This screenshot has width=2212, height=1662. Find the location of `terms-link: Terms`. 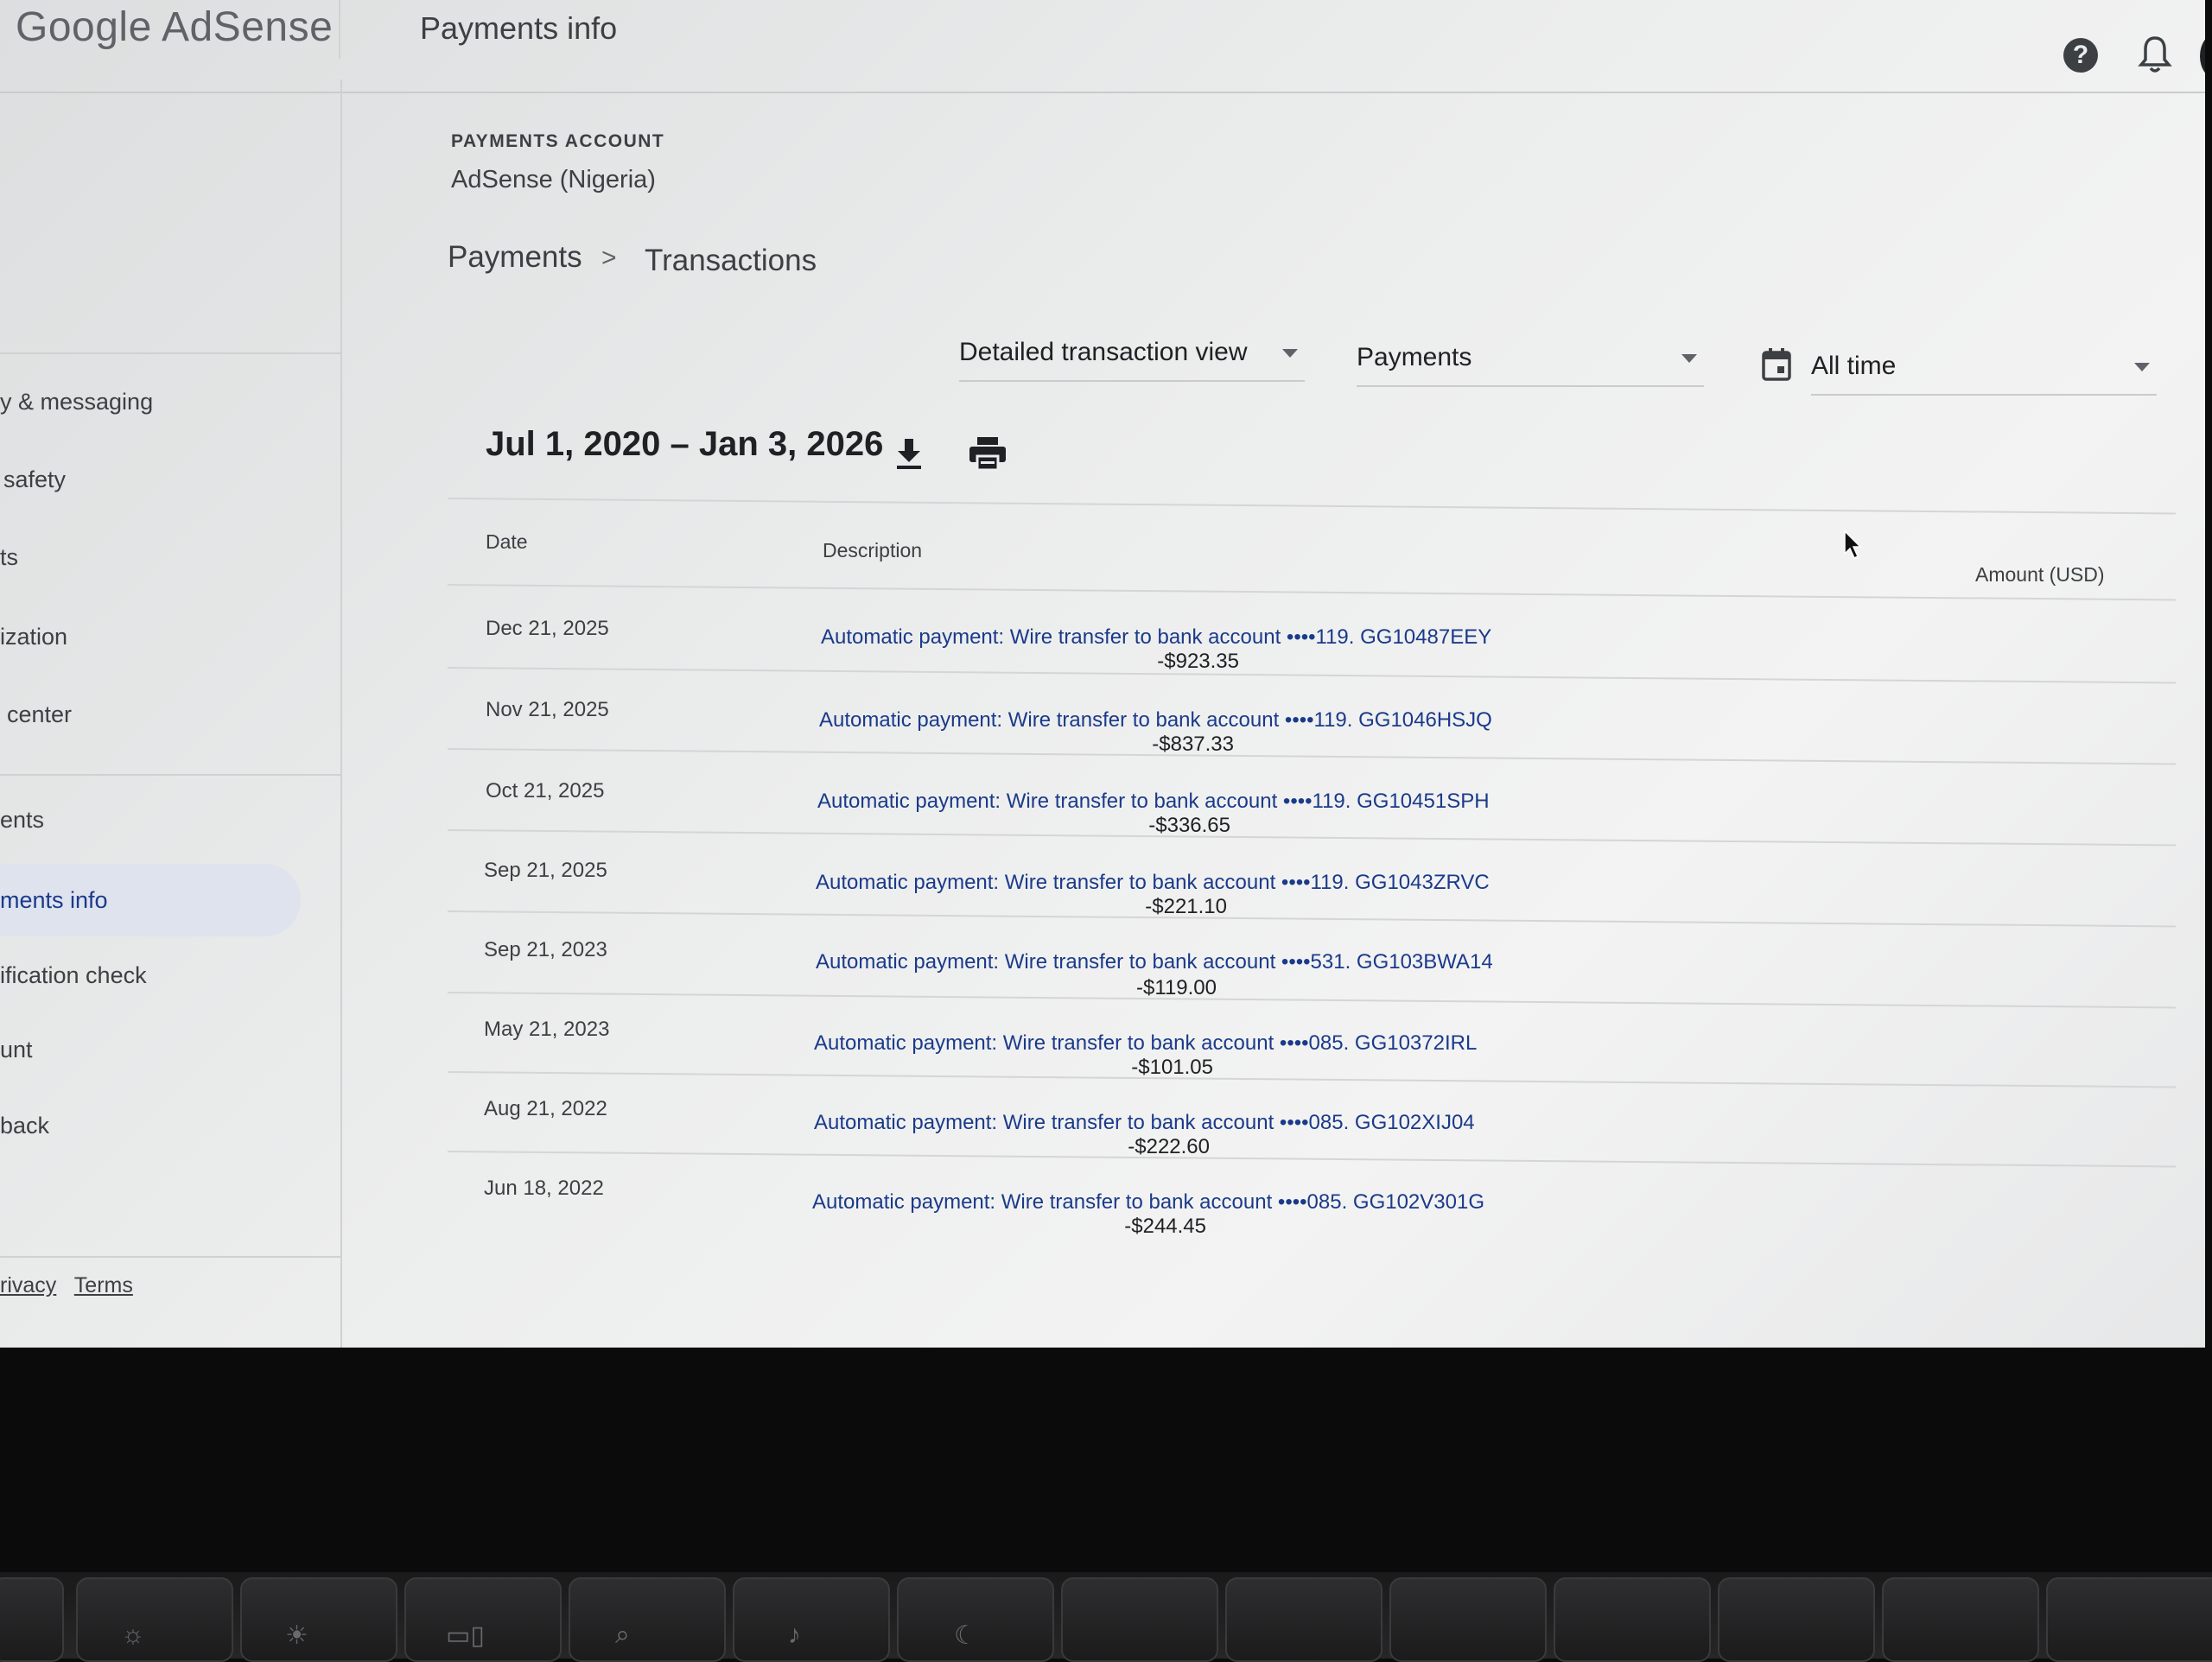

terms-link: Terms is located at coordinates (103, 1285).